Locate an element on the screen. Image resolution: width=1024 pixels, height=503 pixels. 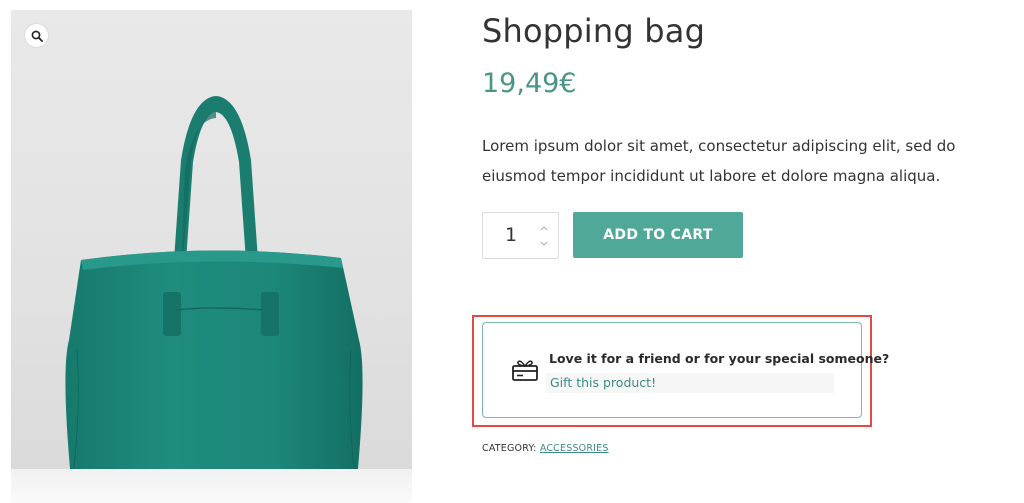
add-to-cart-button: ADD TO CART is located at coordinates (658, 235).